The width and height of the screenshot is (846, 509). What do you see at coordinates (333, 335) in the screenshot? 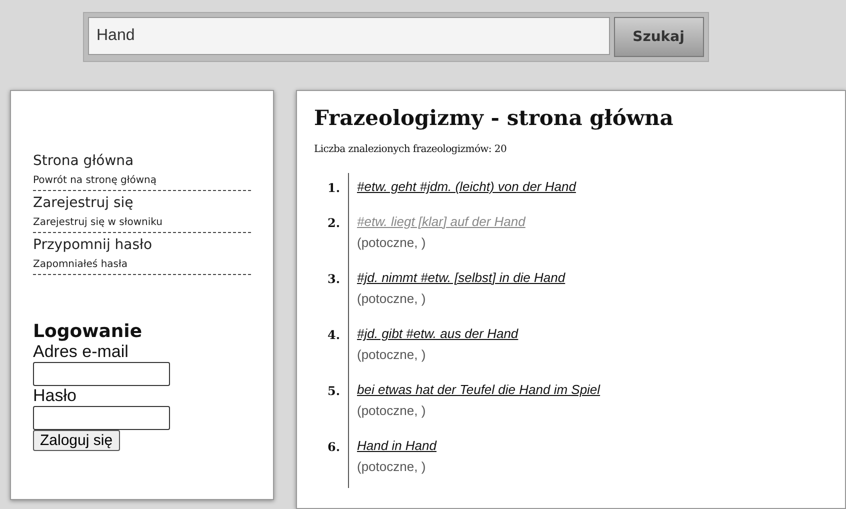
I see `list-number: 4.` at bounding box center [333, 335].